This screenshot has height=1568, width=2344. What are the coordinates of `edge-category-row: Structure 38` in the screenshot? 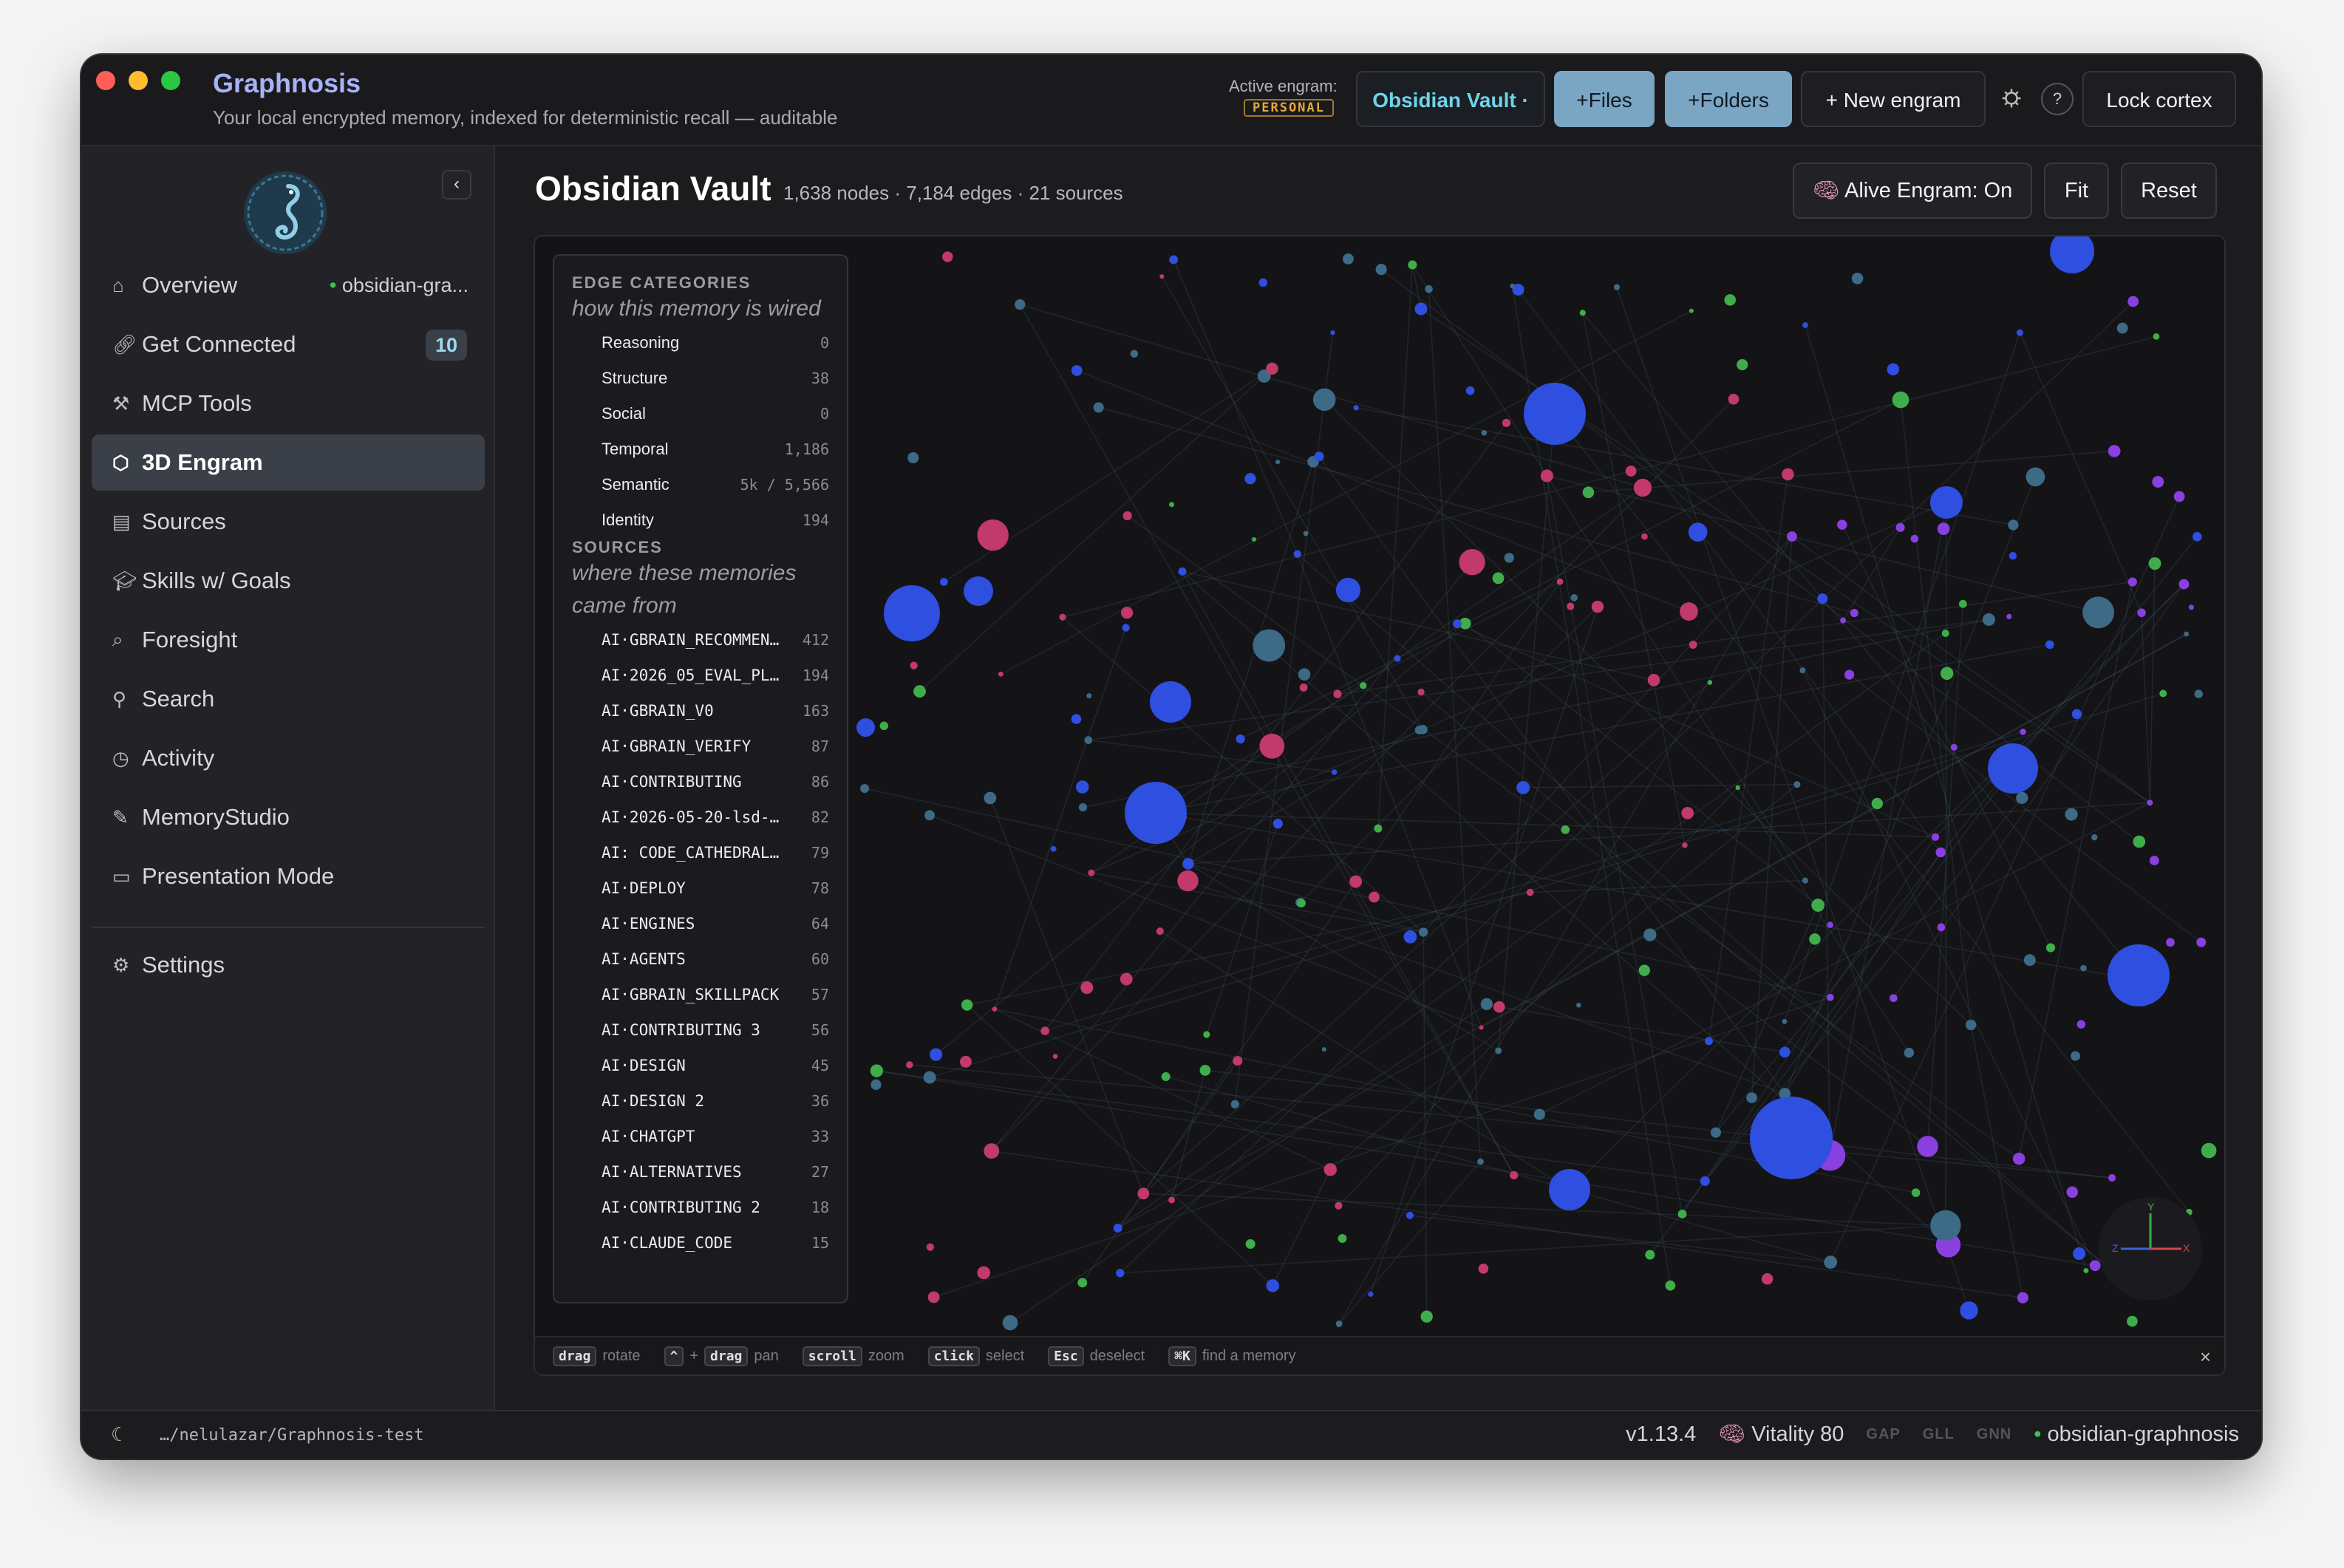 It's located at (700, 378).